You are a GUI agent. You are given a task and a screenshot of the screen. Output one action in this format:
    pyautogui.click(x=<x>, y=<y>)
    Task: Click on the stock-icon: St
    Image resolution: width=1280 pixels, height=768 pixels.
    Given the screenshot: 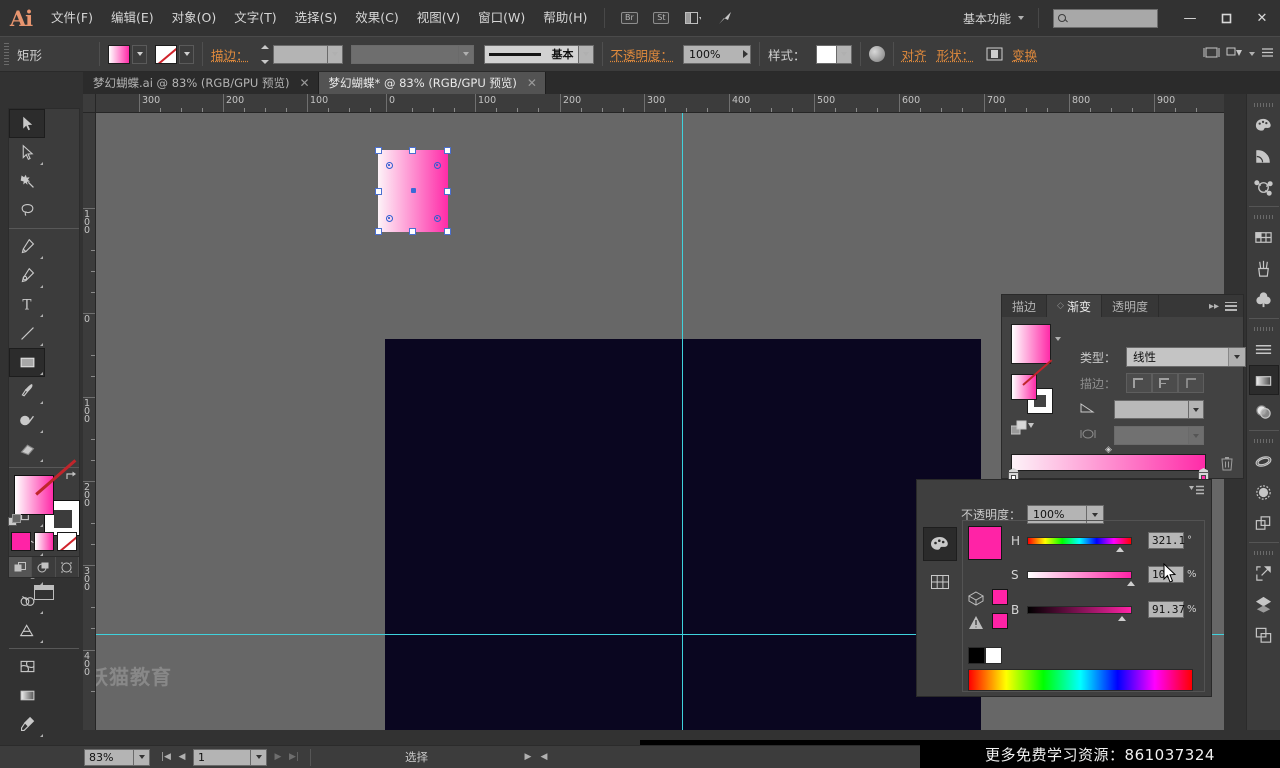 What is the action you would take?
    pyautogui.click(x=661, y=18)
    